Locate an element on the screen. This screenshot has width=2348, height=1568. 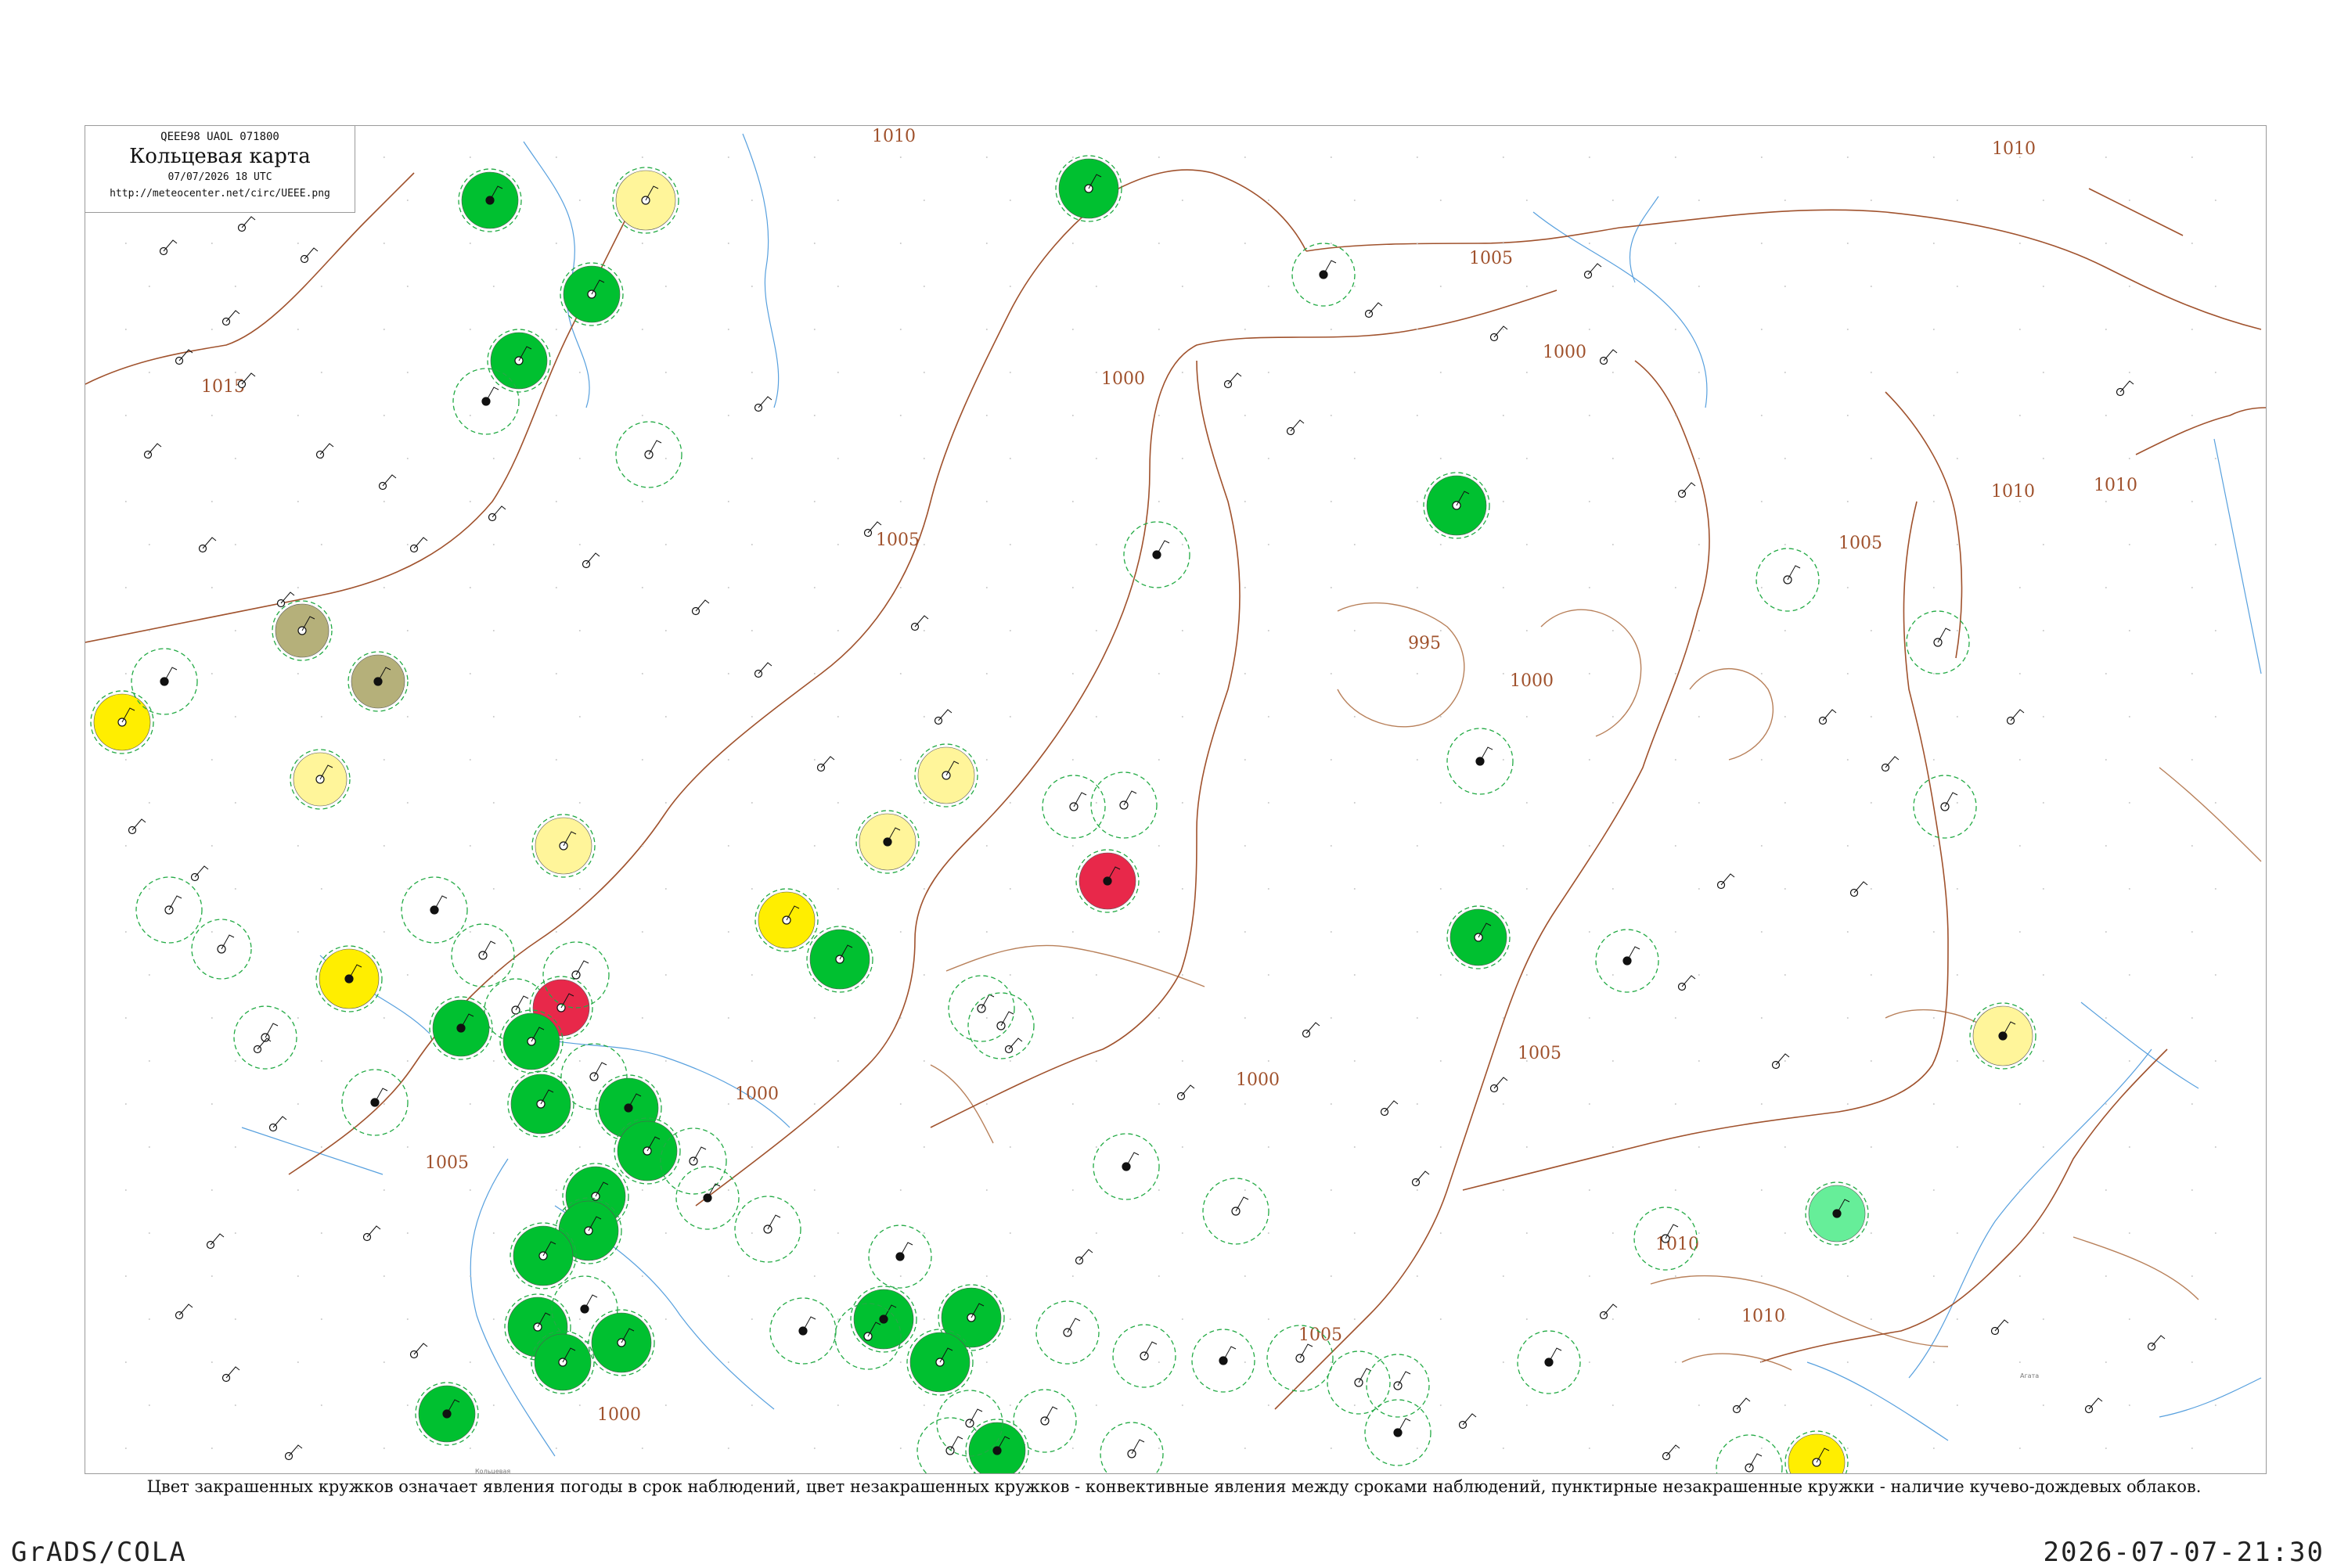
isobar-label: 995 is located at coordinates (1424, 644).